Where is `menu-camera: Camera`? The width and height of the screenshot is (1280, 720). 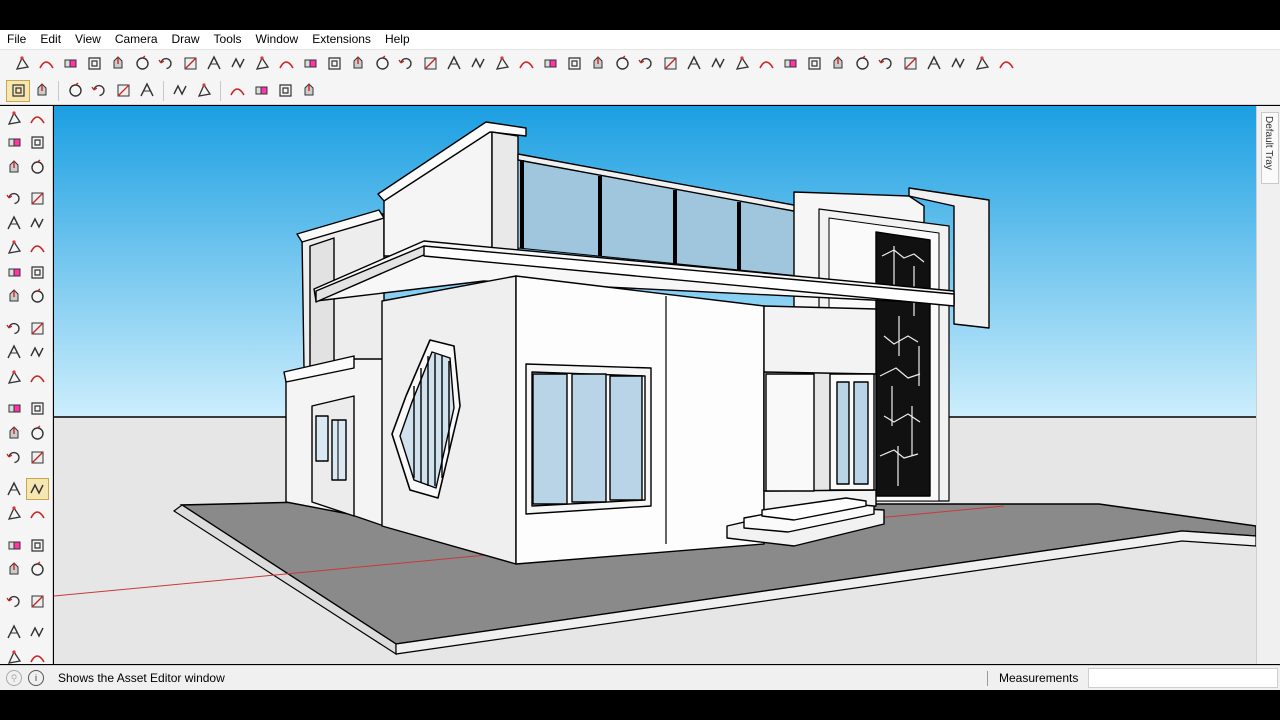 menu-camera: Camera is located at coordinates (136, 39).